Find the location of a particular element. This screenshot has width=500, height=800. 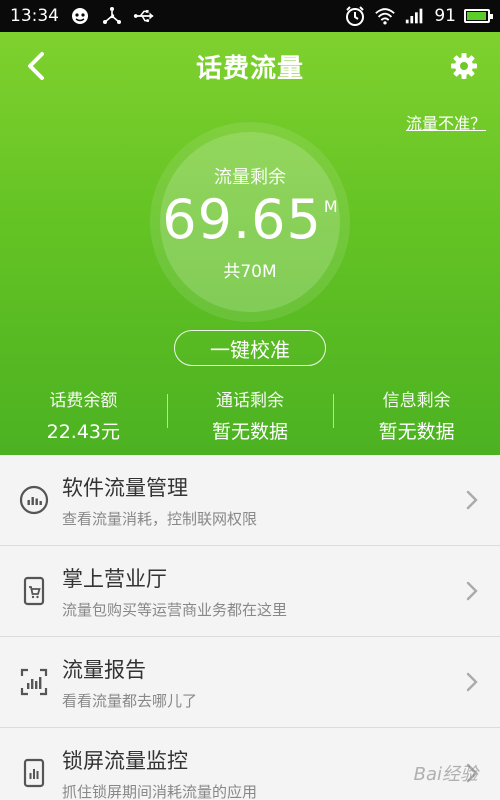

traffic-gauge-inner: 流量剩余 69.65 M 共70M is located at coordinates (250, 222).